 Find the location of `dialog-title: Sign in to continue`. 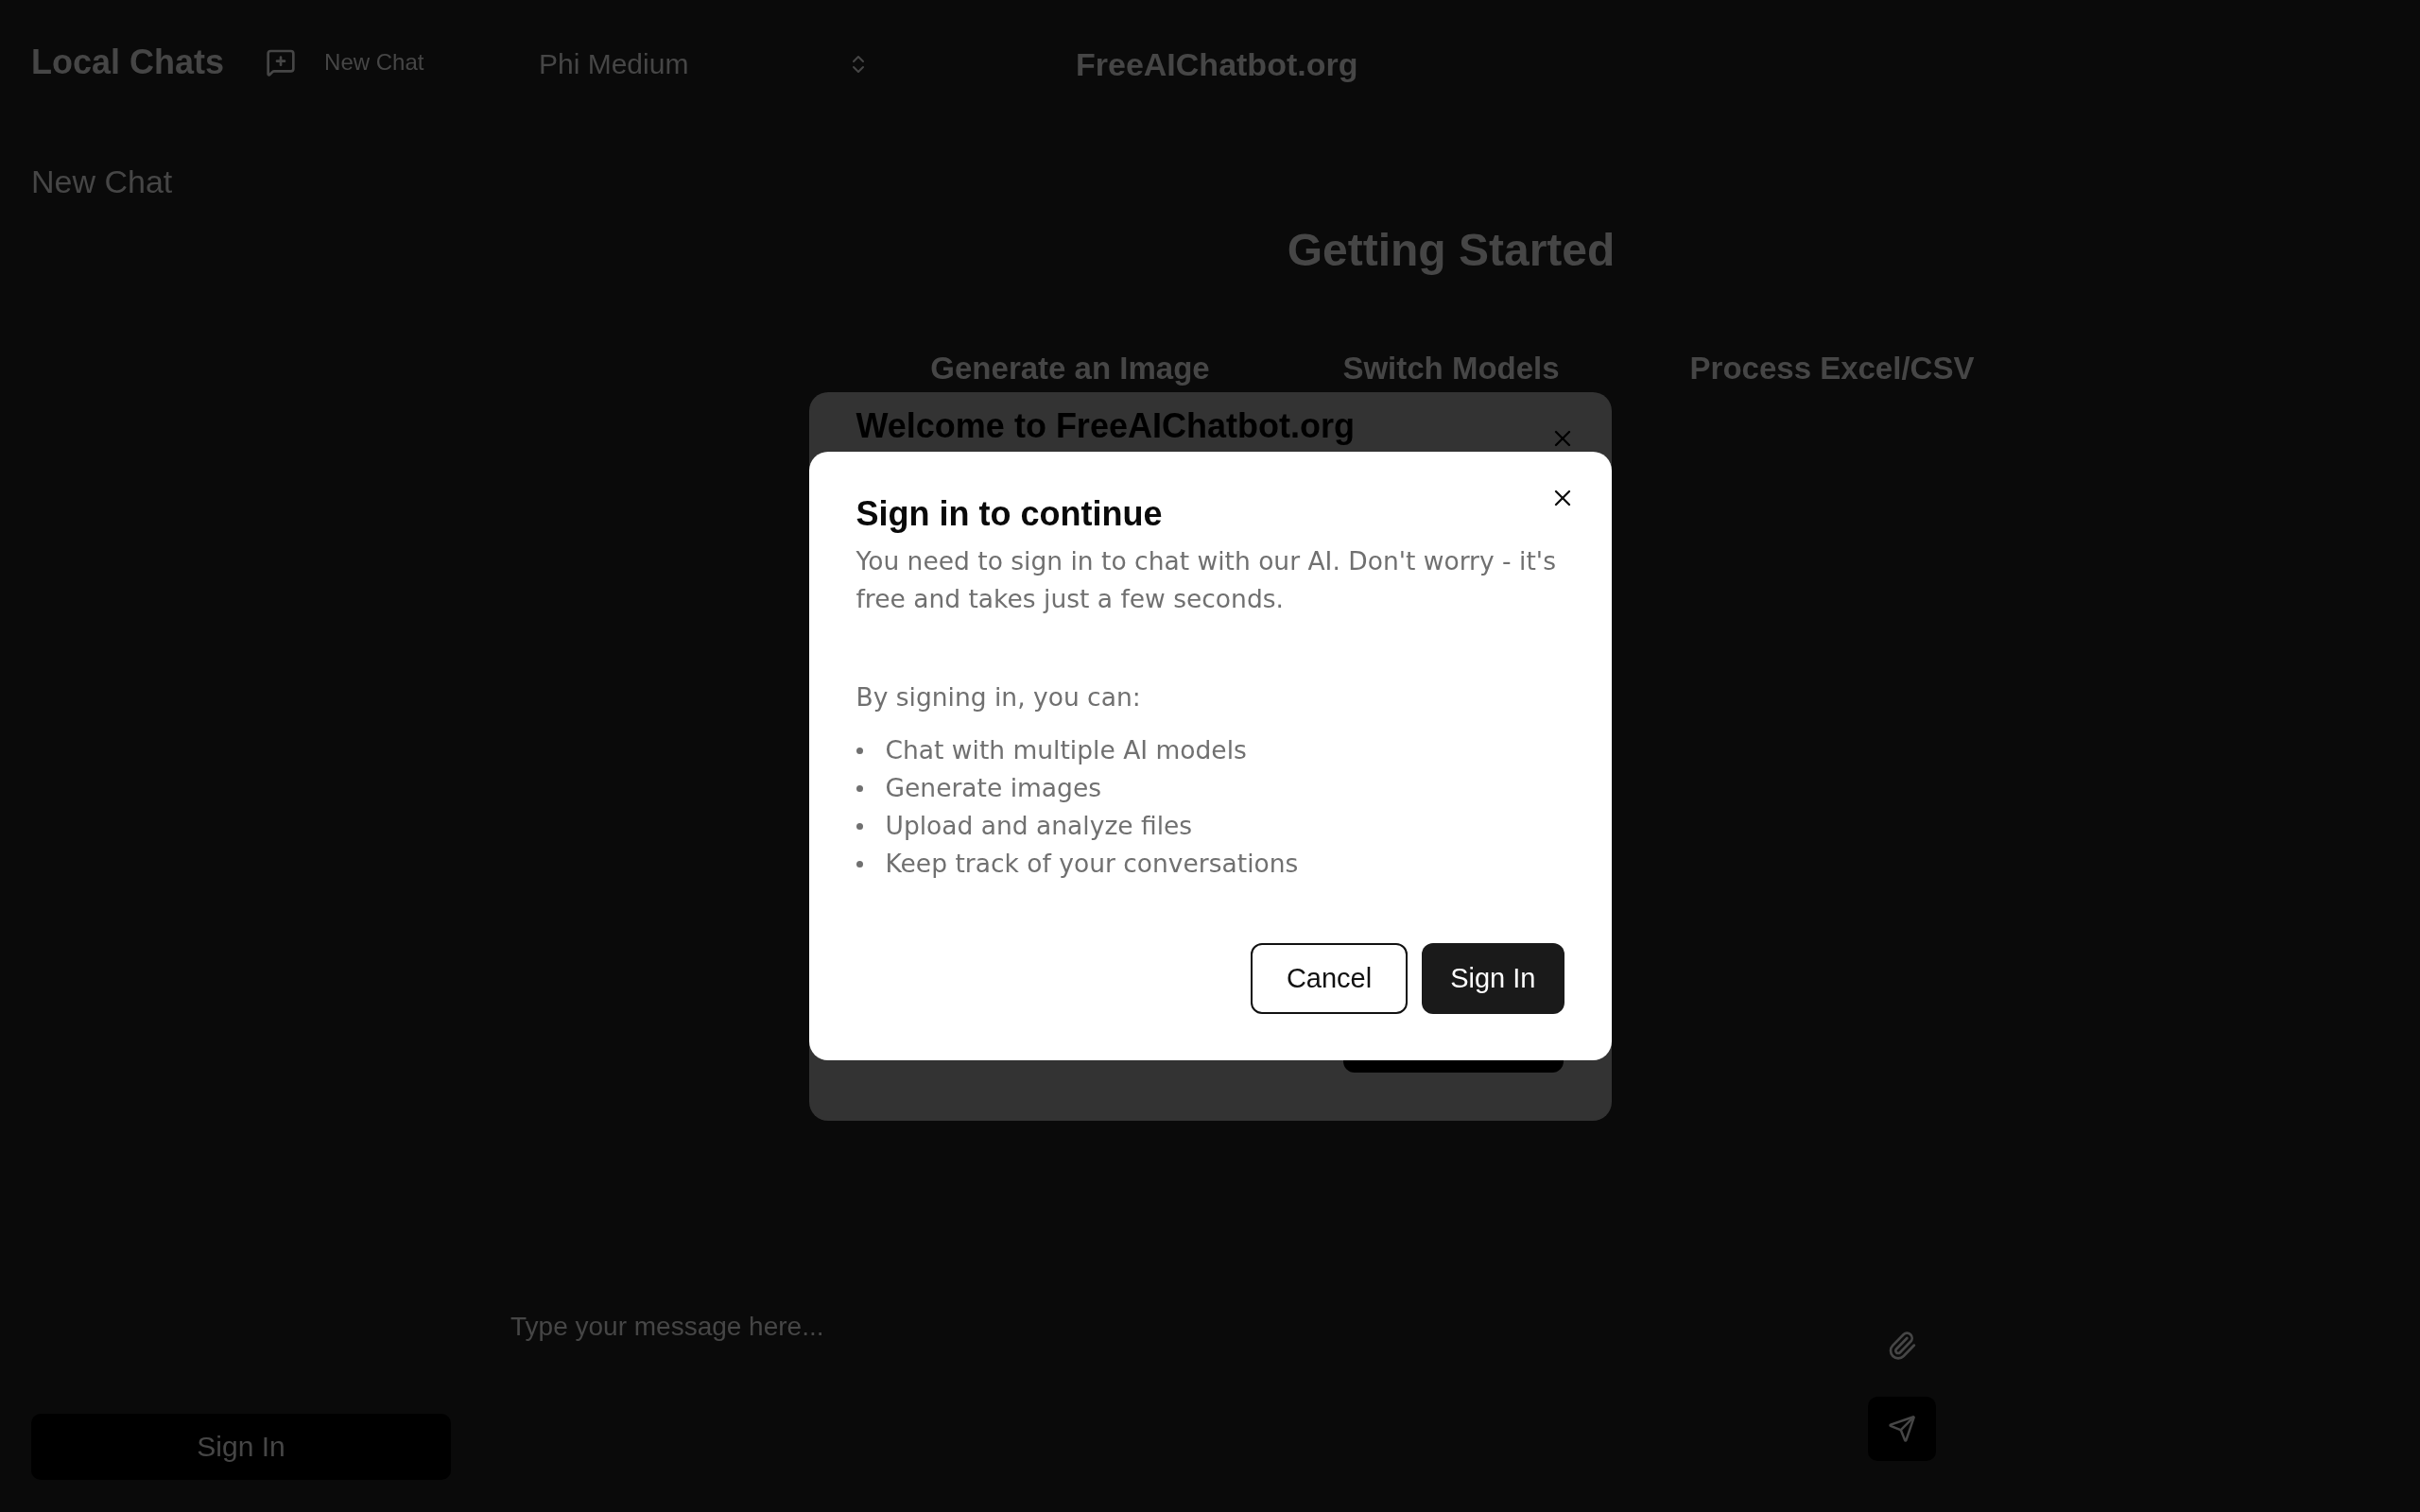

dialog-title: Sign in to continue is located at coordinates (1009, 514).